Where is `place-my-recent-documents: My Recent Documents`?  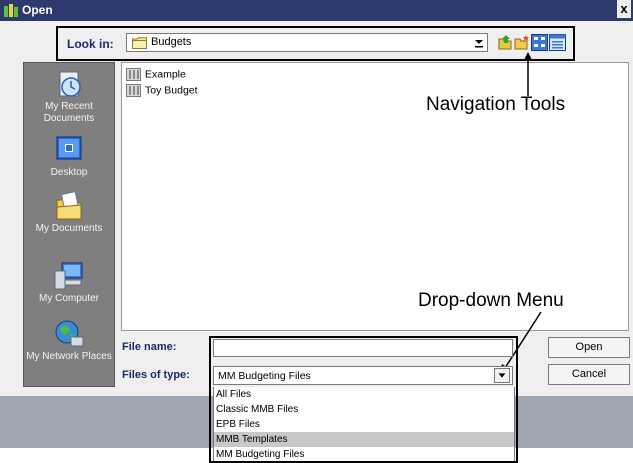 place-my-recent-documents: My Recent Documents is located at coordinates (69, 97).